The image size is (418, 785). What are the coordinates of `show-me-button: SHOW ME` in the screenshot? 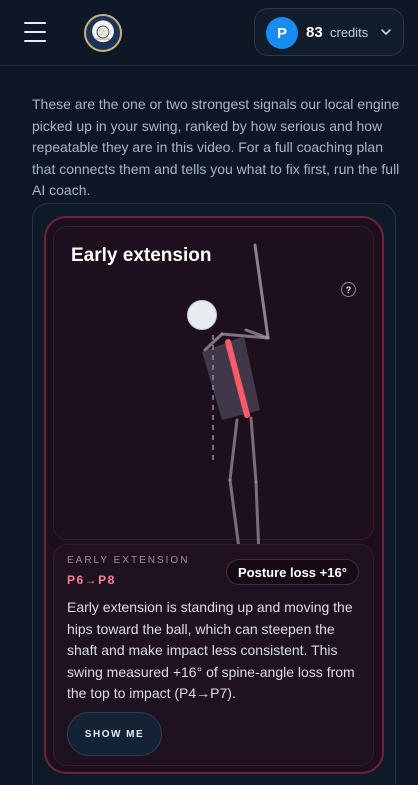 It's located at (114, 734).